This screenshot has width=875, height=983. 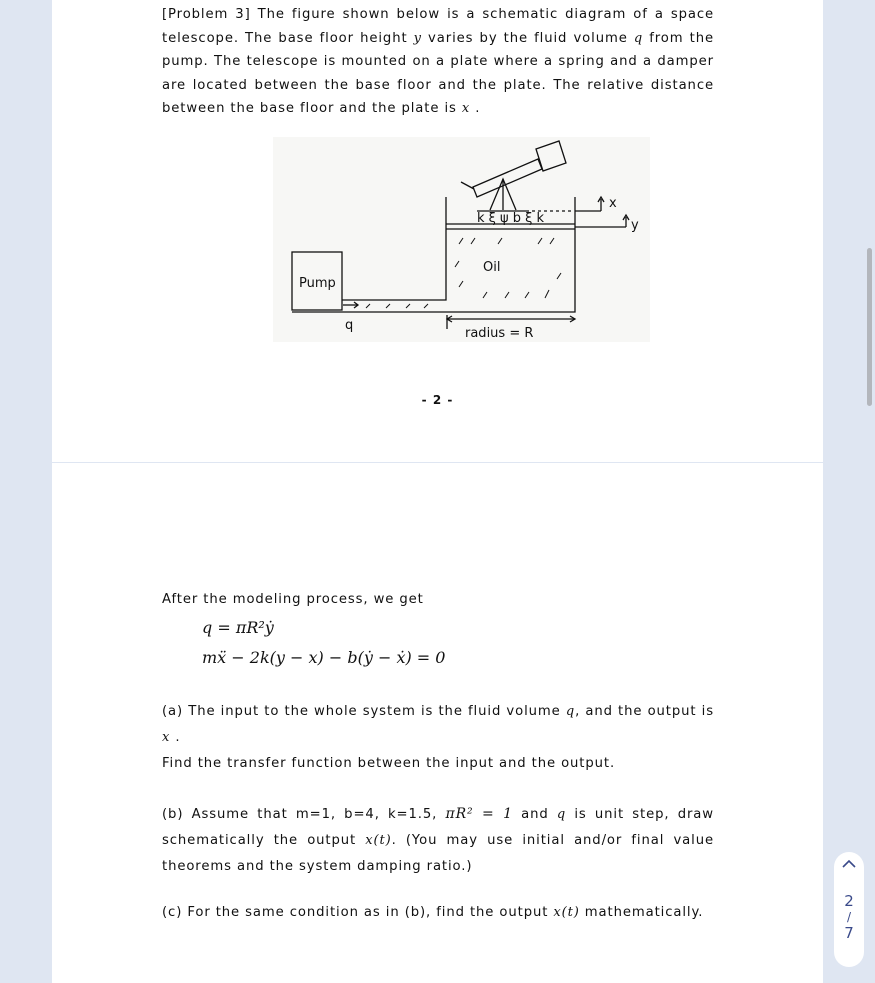 What do you see at coordinates (304, 814) in the screenshot?
I see `text: (b) Assume that m=1, b=4, k=1.5,` at bounding box center [304, 814].